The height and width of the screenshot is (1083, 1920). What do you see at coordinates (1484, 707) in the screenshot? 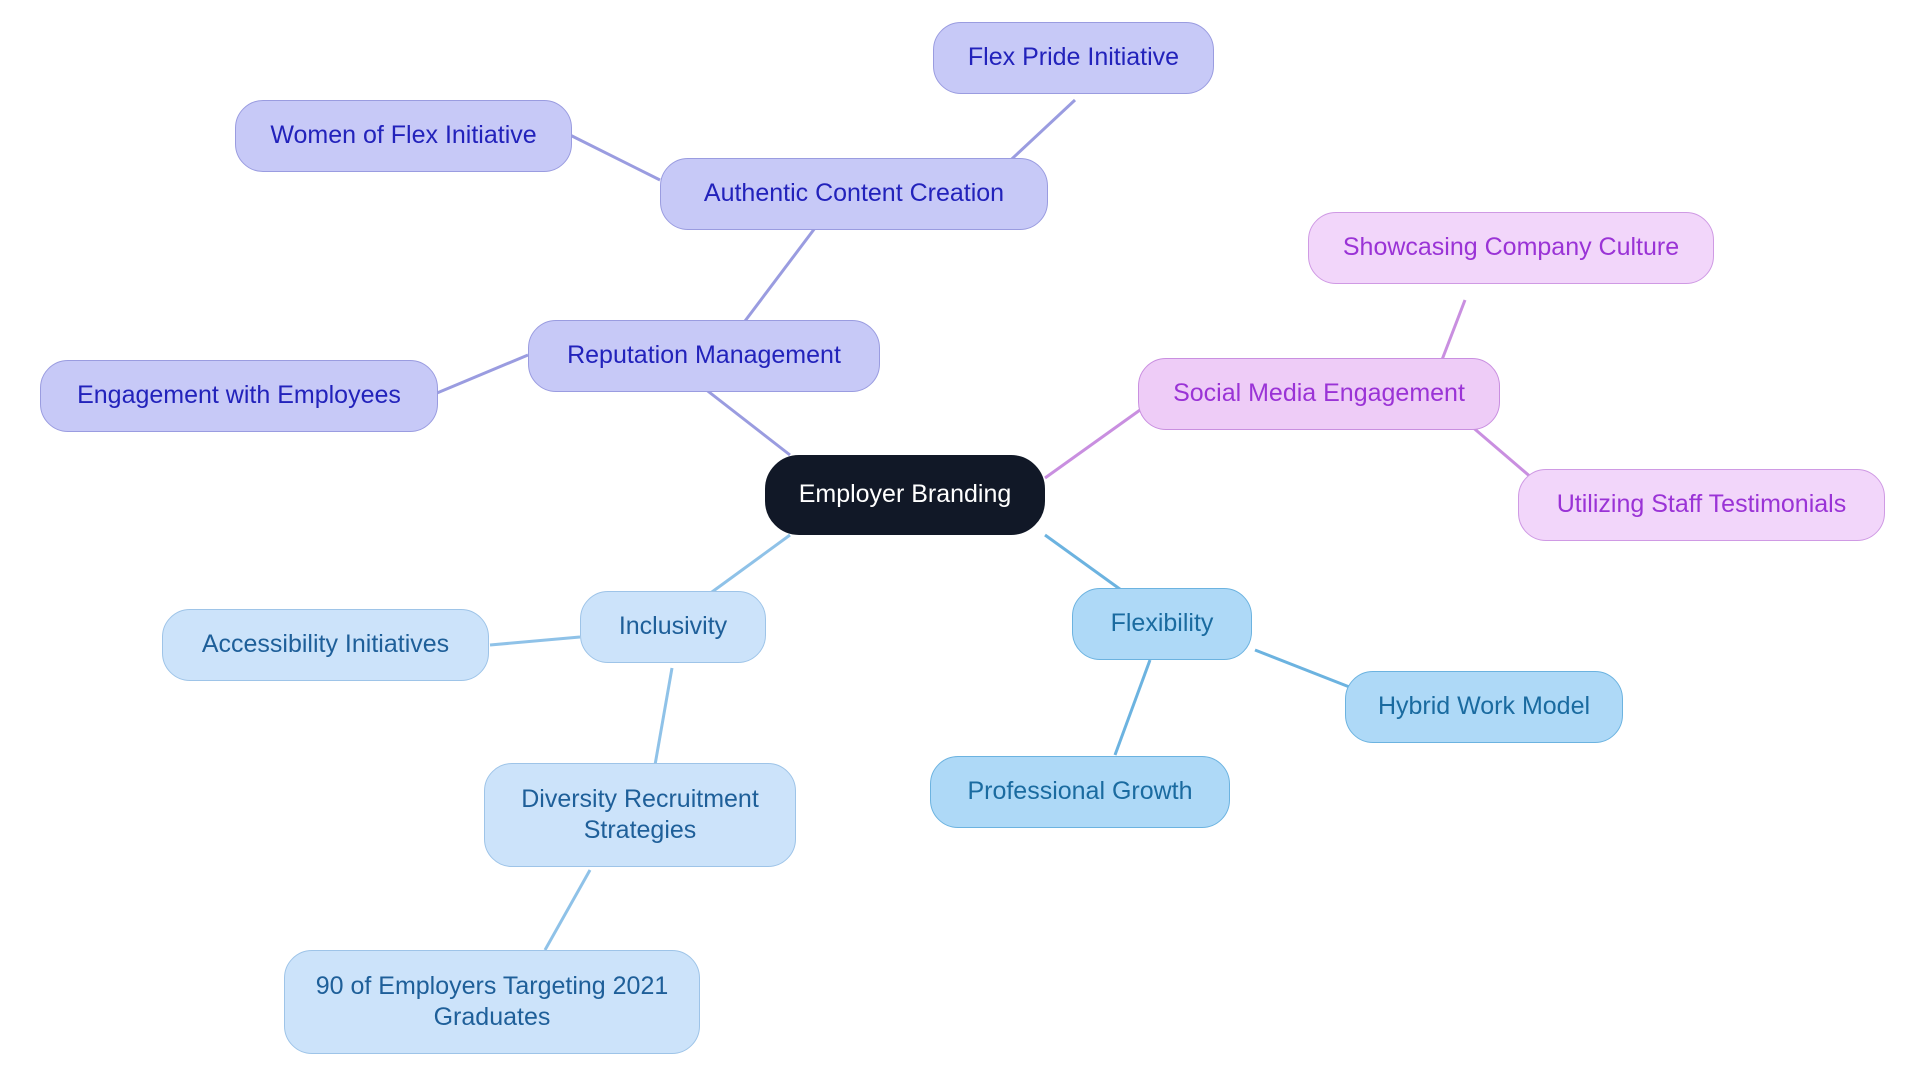
I see `node-hybrid-work-model: Hybrid Work Model` at bounding box center [1484, 707].